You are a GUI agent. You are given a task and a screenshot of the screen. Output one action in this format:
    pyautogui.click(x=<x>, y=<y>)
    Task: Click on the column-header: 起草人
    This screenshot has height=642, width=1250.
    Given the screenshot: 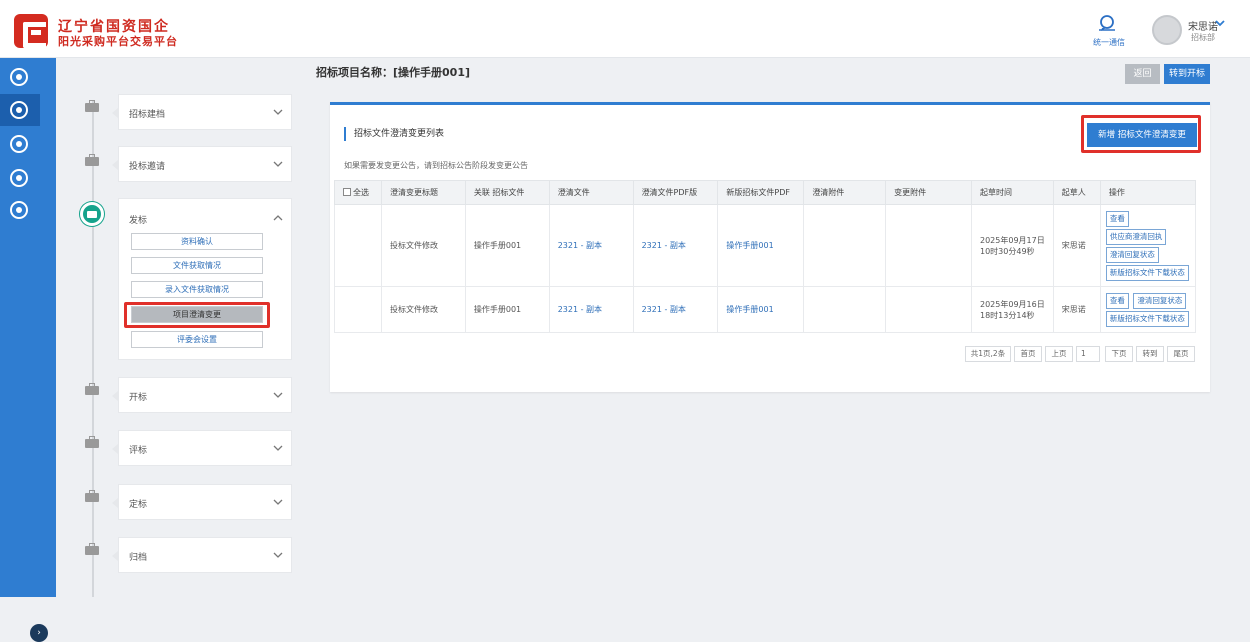 What is the action you would take?
    pyautogui.click(x=1076, y=192)
    